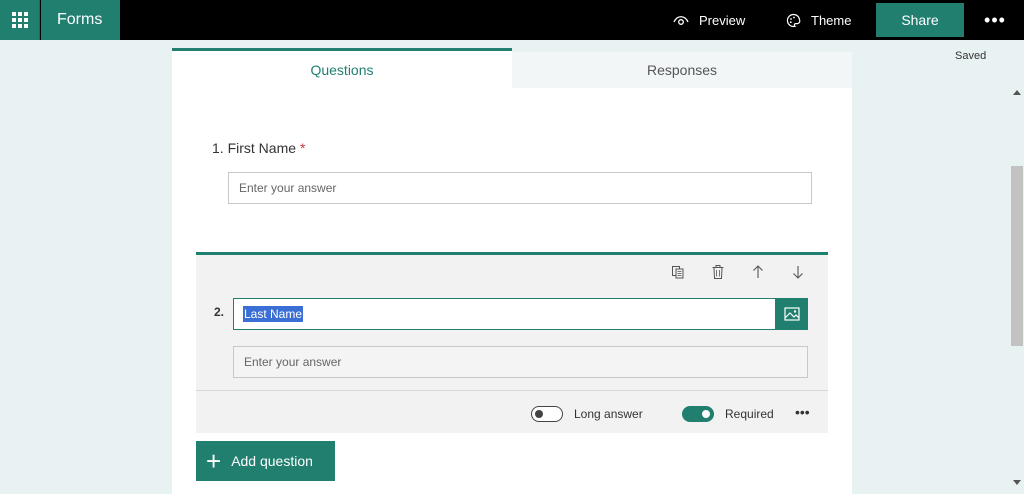  I want to click on eye-icon, so click(681, 20).